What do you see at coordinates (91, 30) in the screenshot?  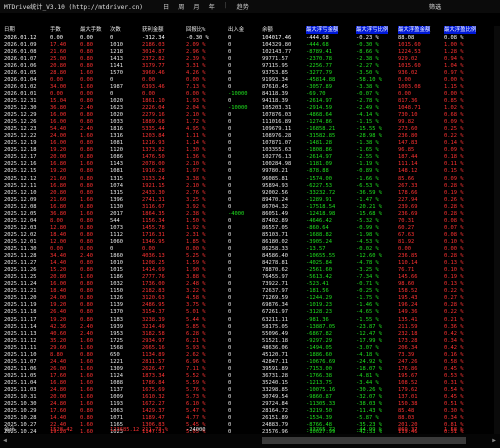 I see `header-col-max-lots: 最大手数` at bounding box center [91, 30].